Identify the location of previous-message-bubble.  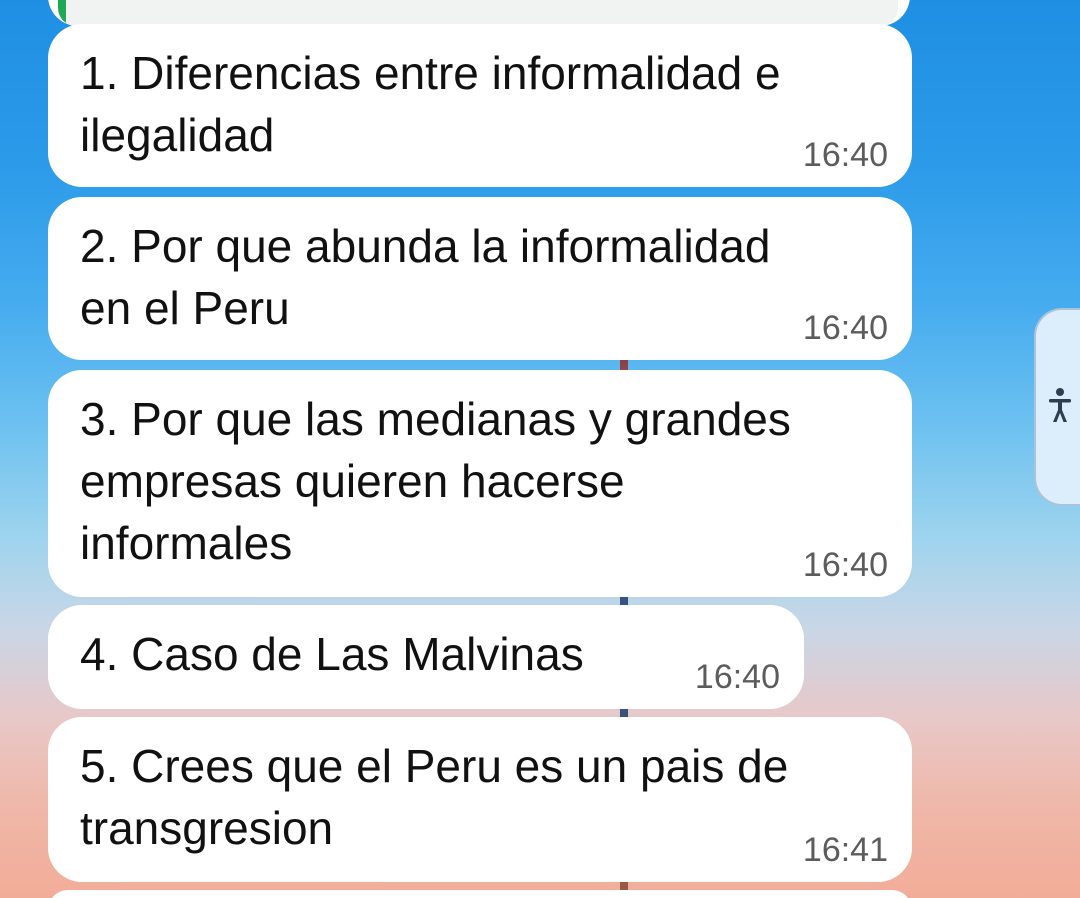
(479, 13).